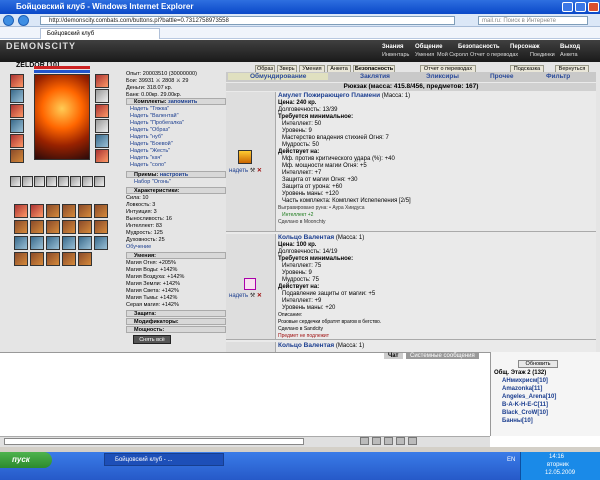 The width and height of the screenshot is (600, 480). Describe the element at coordinates (152, 182) in the screenshot. I see `reception-set: Набор "Огонь"` at that location.